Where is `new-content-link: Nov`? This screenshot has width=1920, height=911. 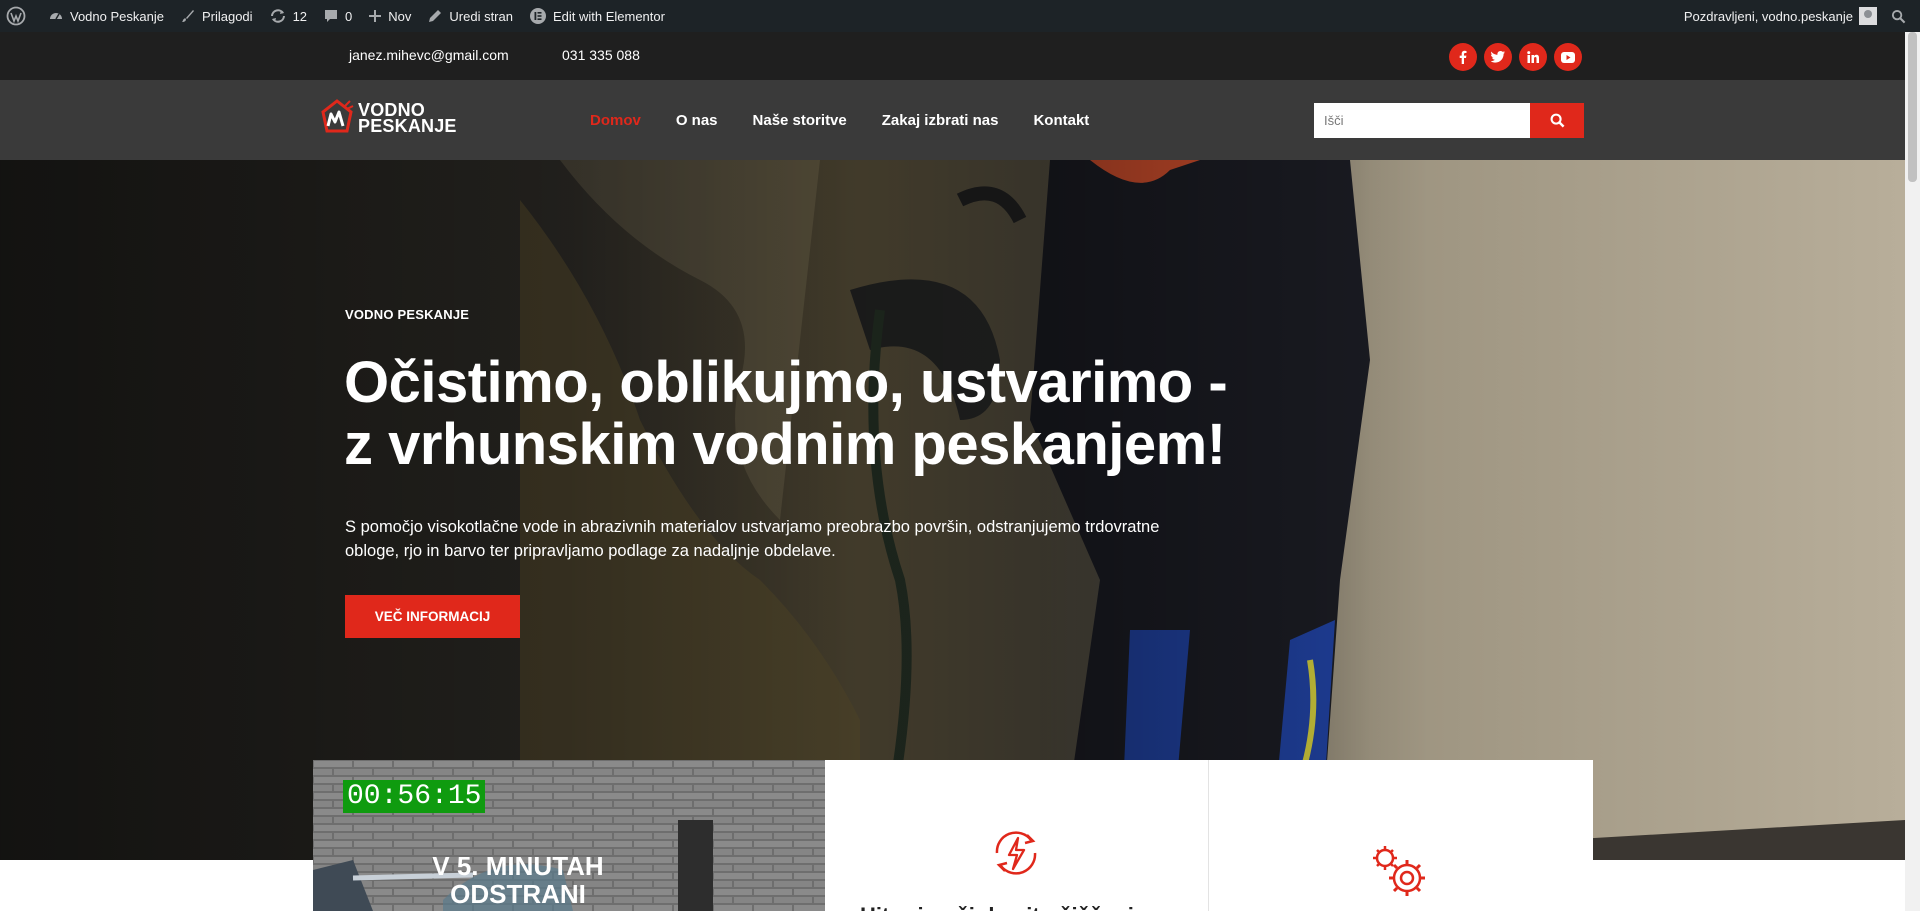 new-content-link: Nov is located at coordinates (389, 16).